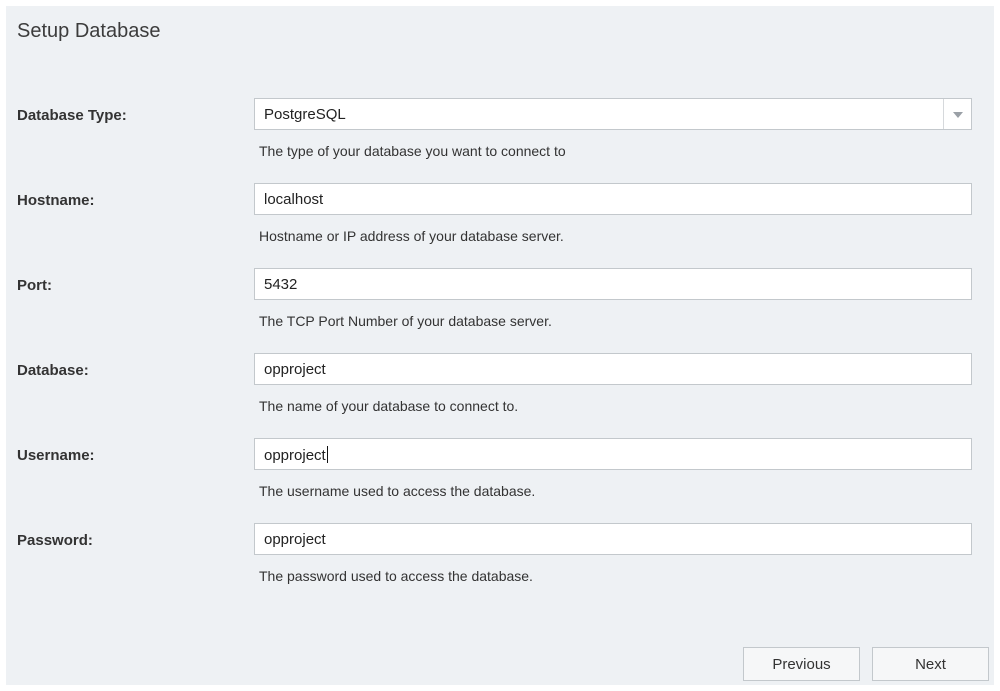 This screenshot has height=691, width=1000. Describe the element at coordinates (613, 199) in the screenshot. I see `hostname-input: localhost` at that location.